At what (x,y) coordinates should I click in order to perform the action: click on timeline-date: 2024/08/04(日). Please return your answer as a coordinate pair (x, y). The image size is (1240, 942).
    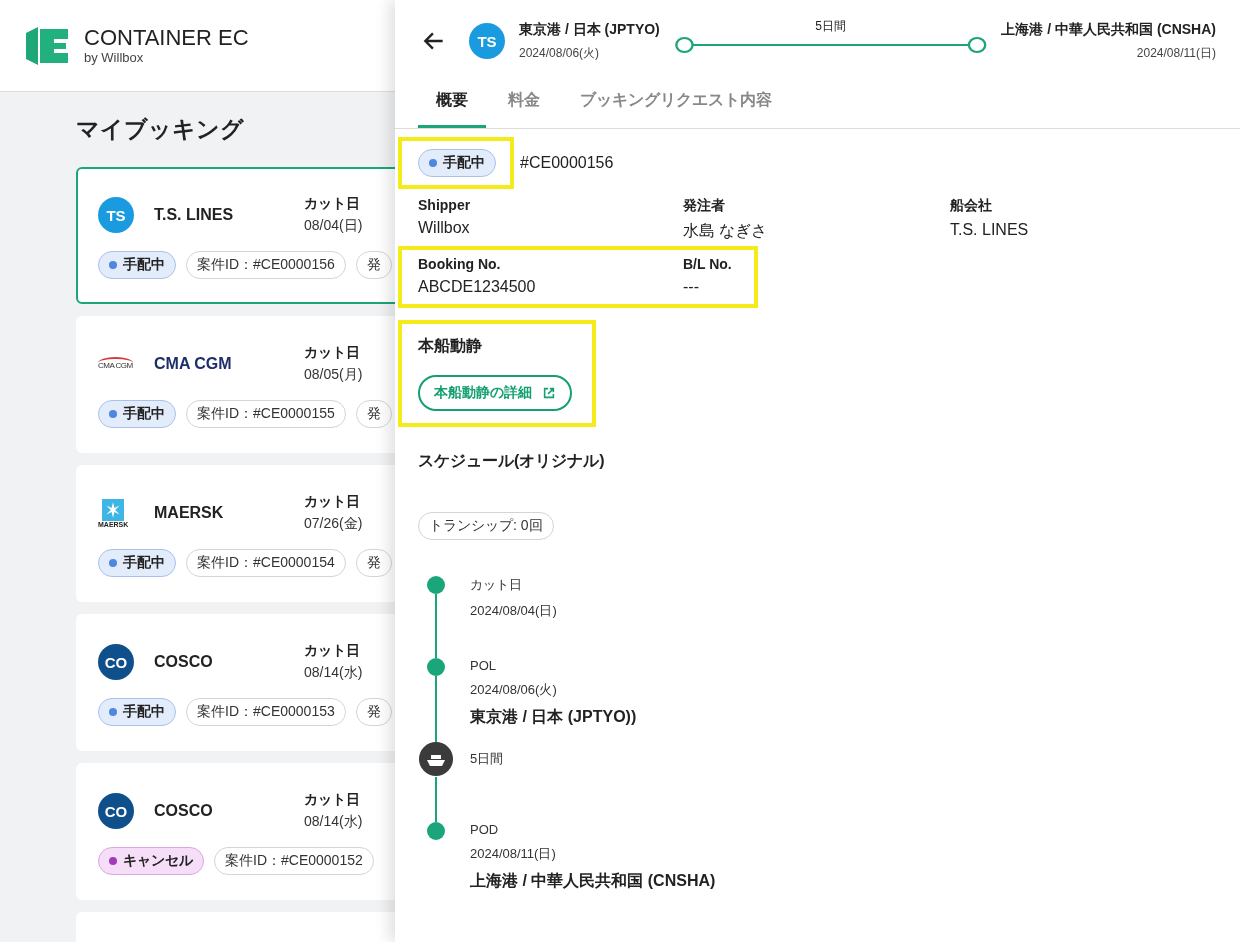
    Looking at the image, I should click on (513, 611).